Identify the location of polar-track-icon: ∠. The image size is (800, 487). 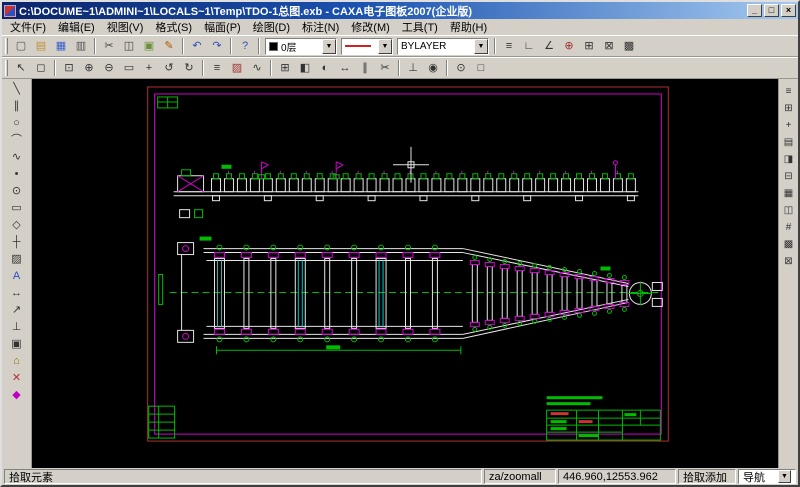
(549, 46).